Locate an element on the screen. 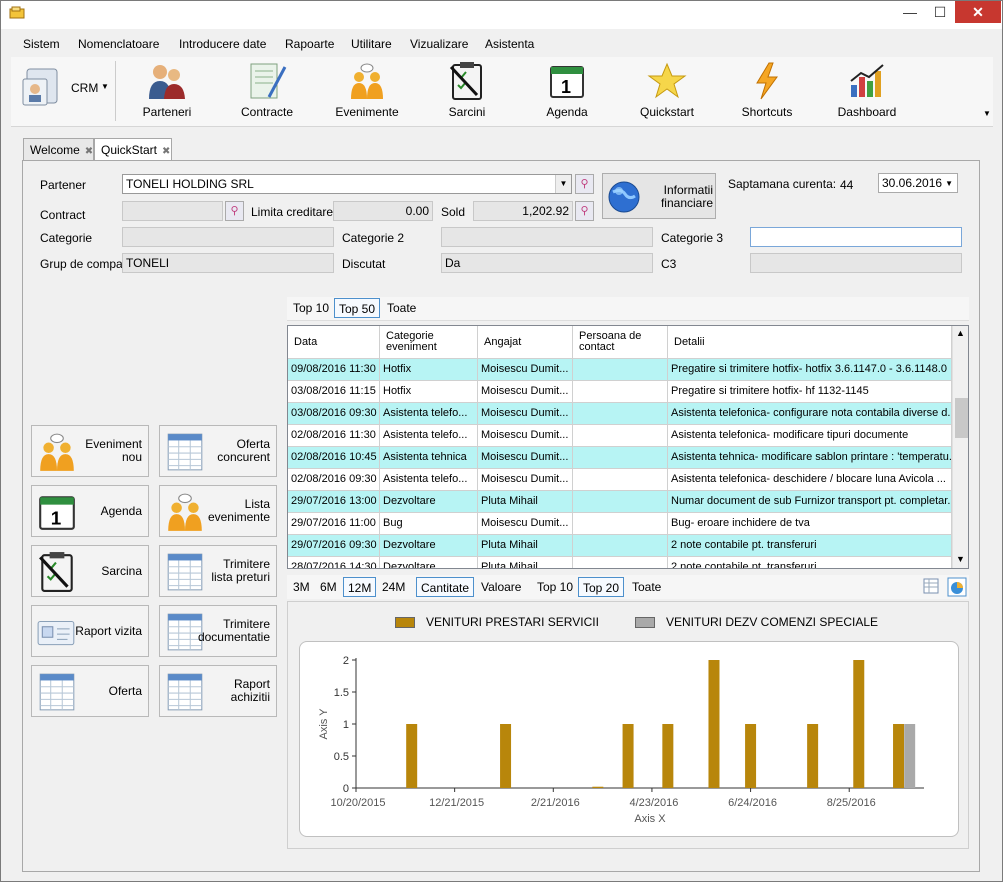 This screenshot has height=882, width=1003. table-cell: 2 note contabile pt. transferuri is located at coordinates (810, 546).